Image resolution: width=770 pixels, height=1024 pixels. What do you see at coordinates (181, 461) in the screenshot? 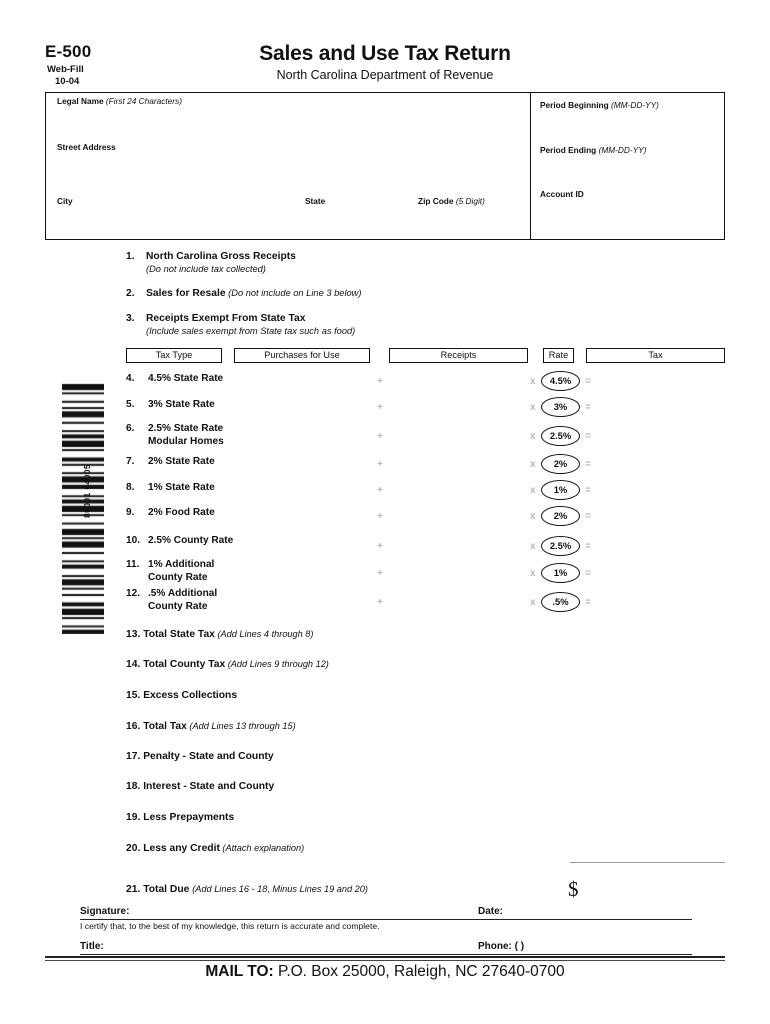
I see `rate-row-label: 2% State Rate` at bounding box center [181, 461].